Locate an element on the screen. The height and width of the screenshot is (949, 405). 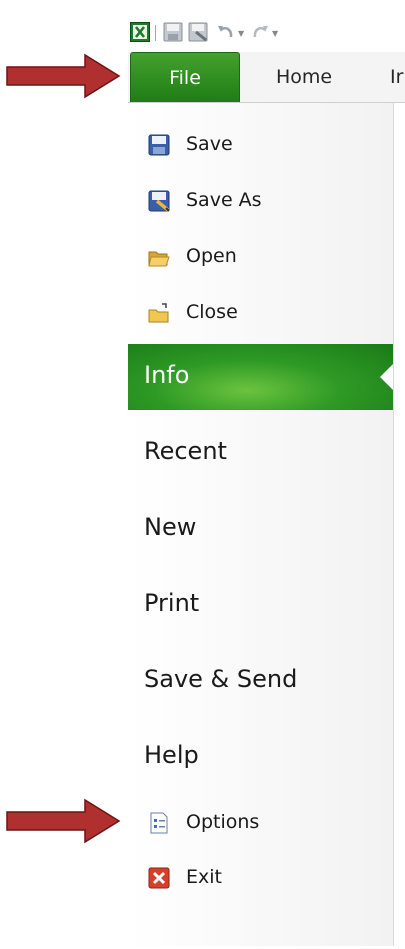
selection-notch is located at coordinates (386, 377).